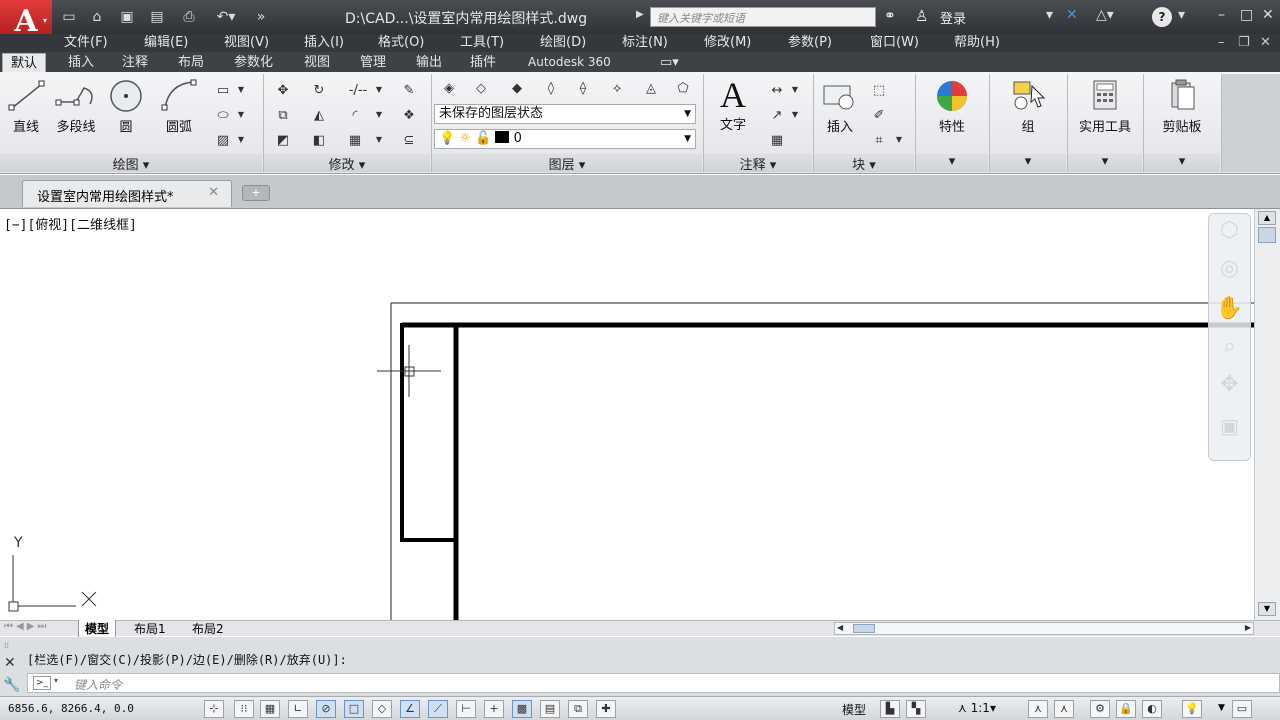  Describe the element at coordinates (854, 709) in the screenshot. I see `model-space-button: 模型` at that location.